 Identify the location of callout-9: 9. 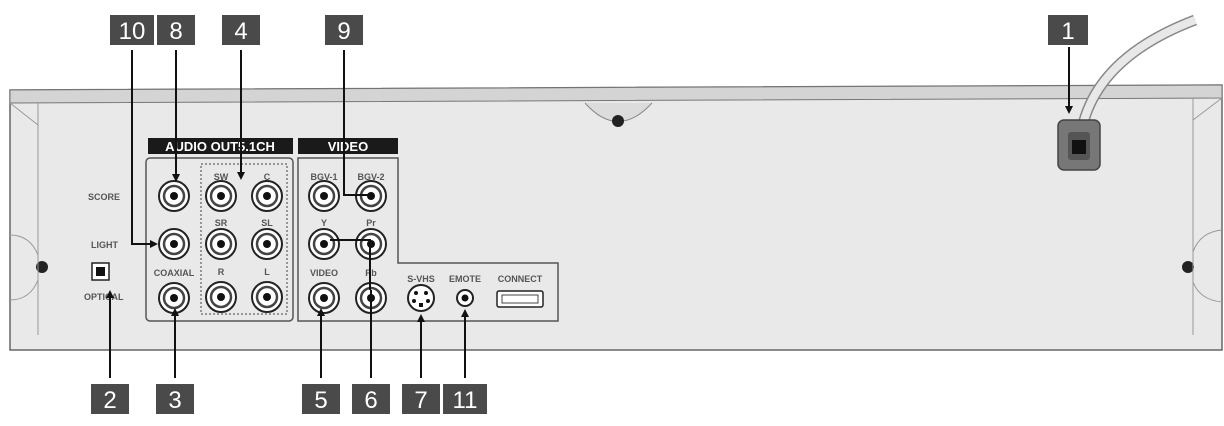
(344, 30).